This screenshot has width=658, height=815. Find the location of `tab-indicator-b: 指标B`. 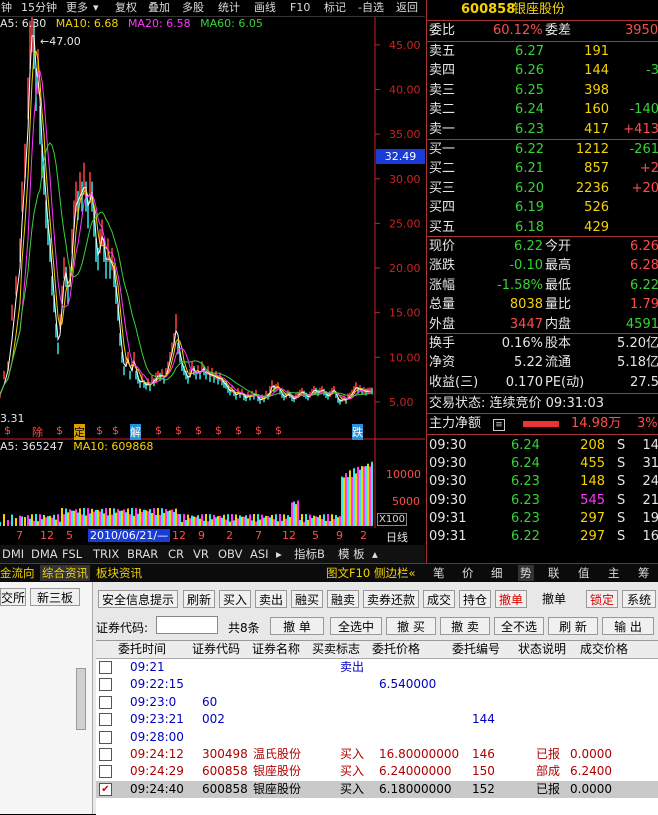

tab-indicator-b: 指标B is located at coordinates (309, 554).